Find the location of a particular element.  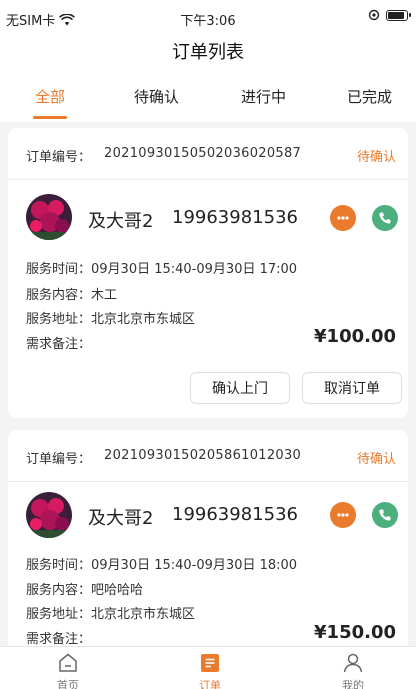

status-bar: 无SIM卡 下午3:06 is located at coordinates (208, 18).